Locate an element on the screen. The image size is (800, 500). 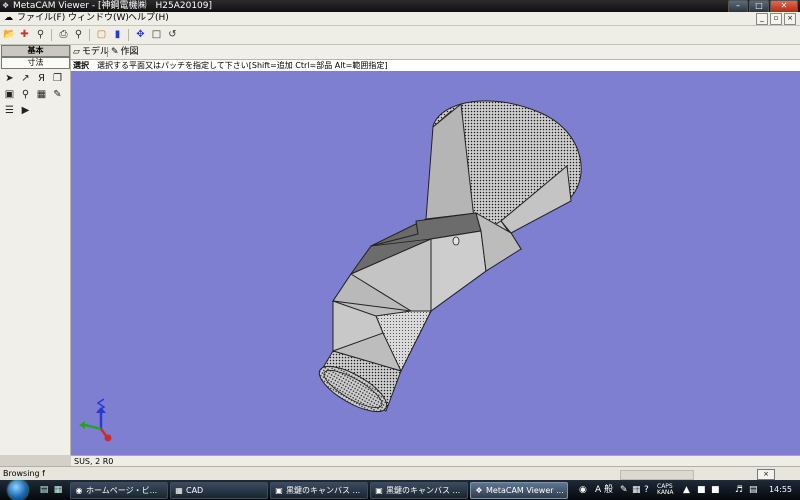
metacam-icon: ❖ is located at coordinates (479, 490).